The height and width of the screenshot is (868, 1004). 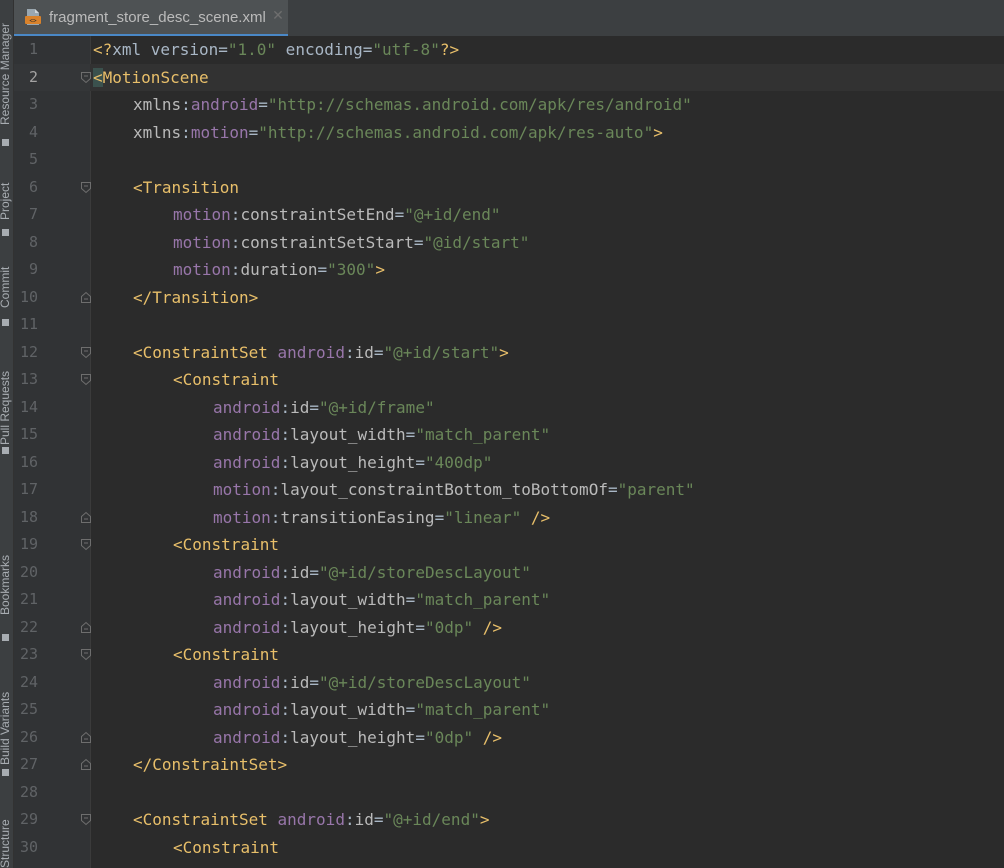 I want to click on code-token: xmlns, so click(x=157, y=104).